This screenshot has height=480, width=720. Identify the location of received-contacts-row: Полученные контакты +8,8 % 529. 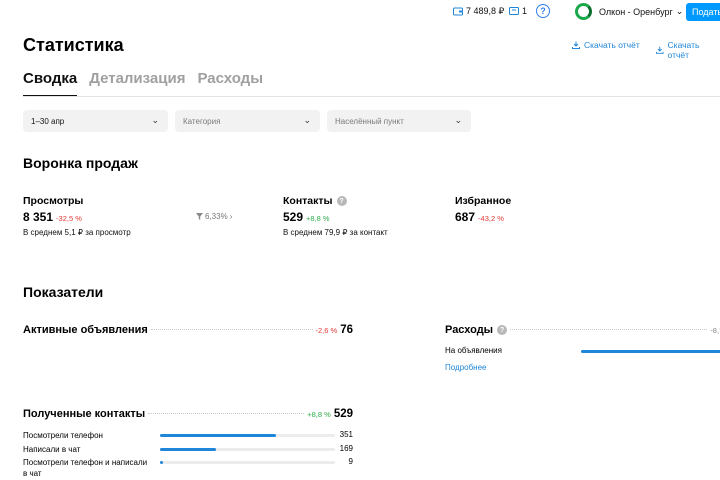
(188, 414).